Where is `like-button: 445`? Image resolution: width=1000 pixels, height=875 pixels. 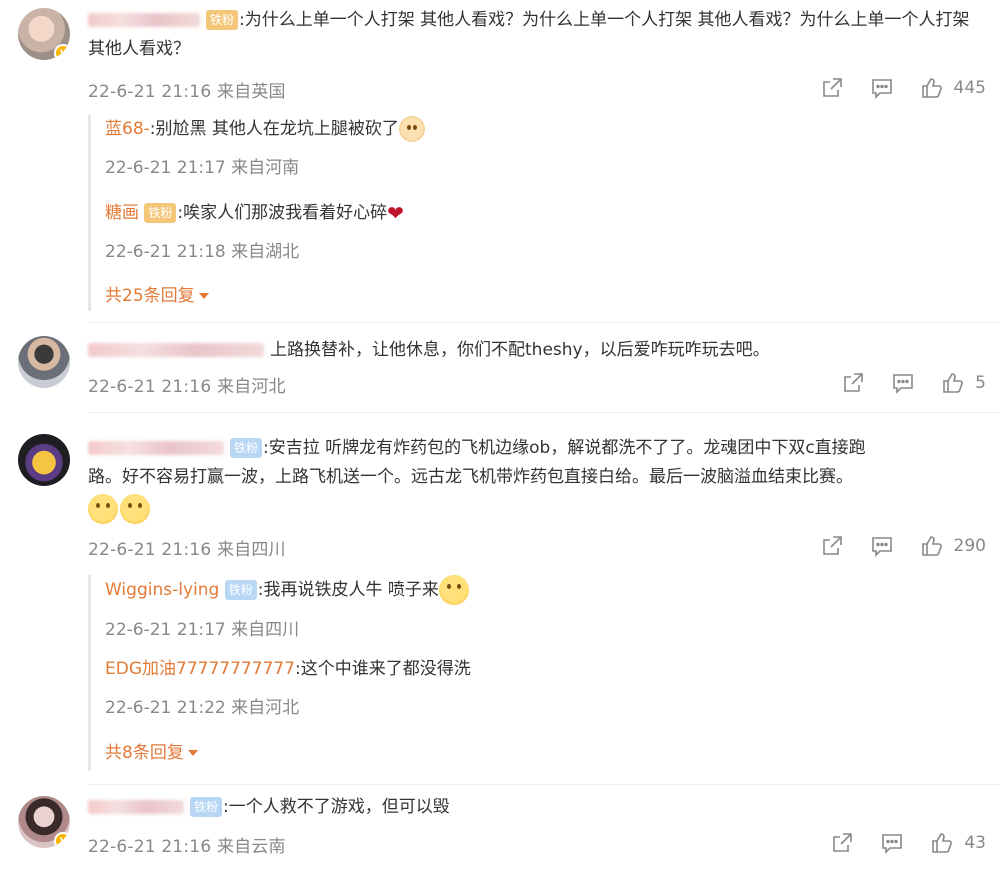
like-button: 445 is located at coordinates (953, 88).